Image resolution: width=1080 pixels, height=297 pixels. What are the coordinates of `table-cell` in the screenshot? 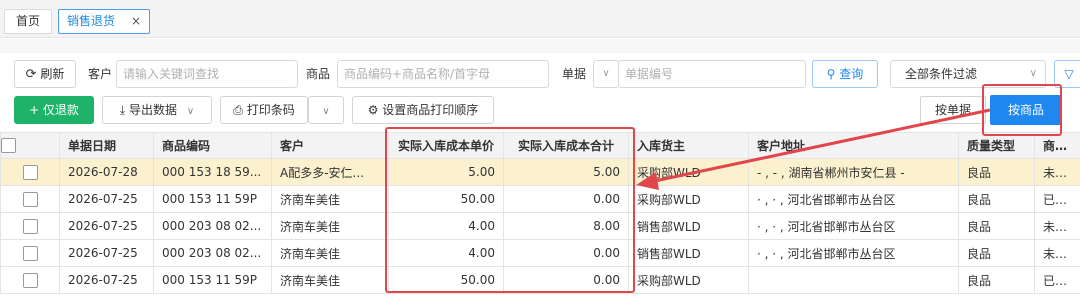 It's located at (853, 280).